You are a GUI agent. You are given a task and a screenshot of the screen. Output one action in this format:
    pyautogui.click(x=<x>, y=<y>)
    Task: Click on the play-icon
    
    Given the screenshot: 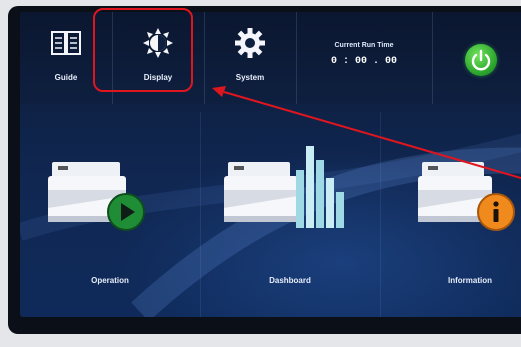 What is the action you would take?
    pyautogui.click(x=126, y=212)
    